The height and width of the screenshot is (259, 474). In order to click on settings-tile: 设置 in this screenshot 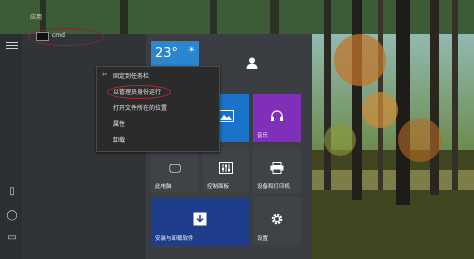, I will do `click(277, 221)`.